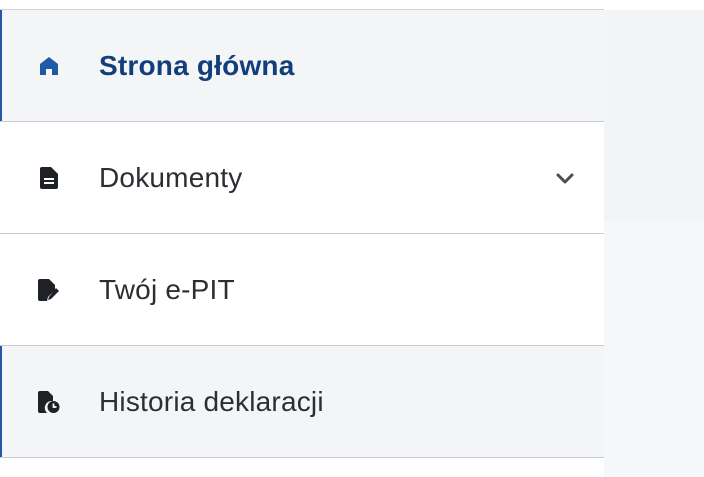 The image size is (704, 477). What do you see at coordinates (211, 401) in the screenshot?
I see `sidebar-item-label: Historia deklaracji` at bounding box center [211, 401].